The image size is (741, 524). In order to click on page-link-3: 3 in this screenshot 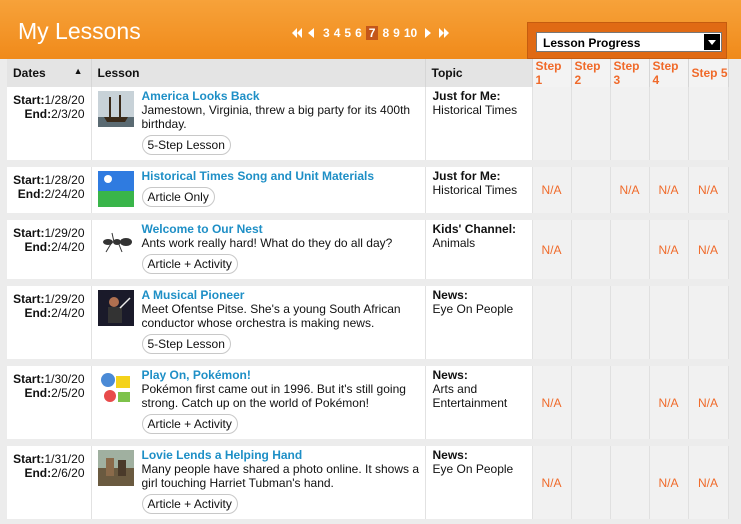, I will do `click(326, 33)`.